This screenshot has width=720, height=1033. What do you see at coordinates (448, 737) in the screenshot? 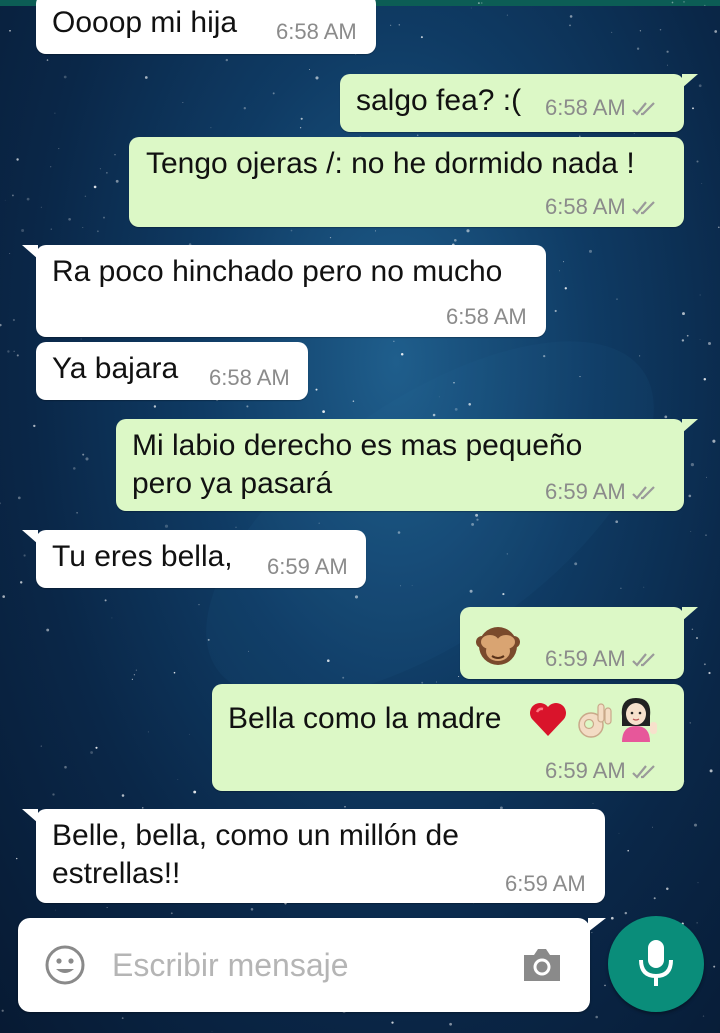
I see `message-outgoing: Bella como la madre 6:59 AM` at bounding box center [448, 737].